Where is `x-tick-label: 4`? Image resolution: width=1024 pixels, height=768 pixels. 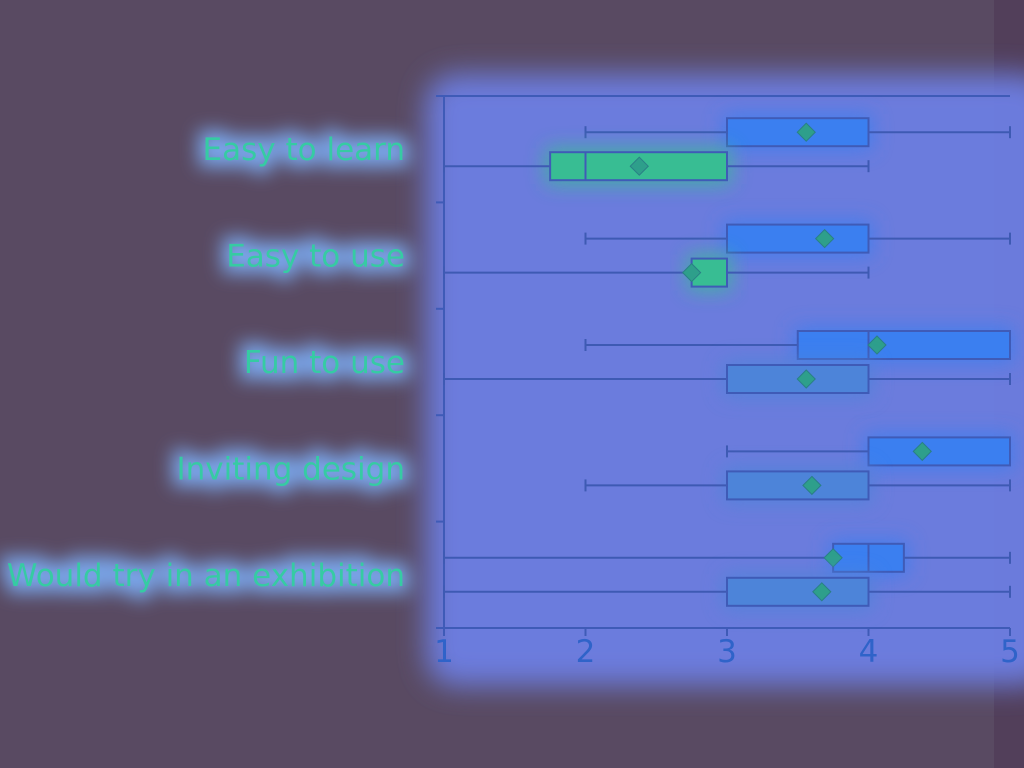 x-tick-label: 4 is located at coordinates (869, 652).